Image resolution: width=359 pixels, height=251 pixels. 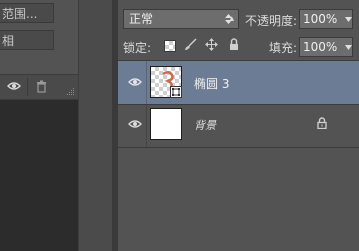 I want to click on updown-arrow-icon, so click(x=228, y=19).